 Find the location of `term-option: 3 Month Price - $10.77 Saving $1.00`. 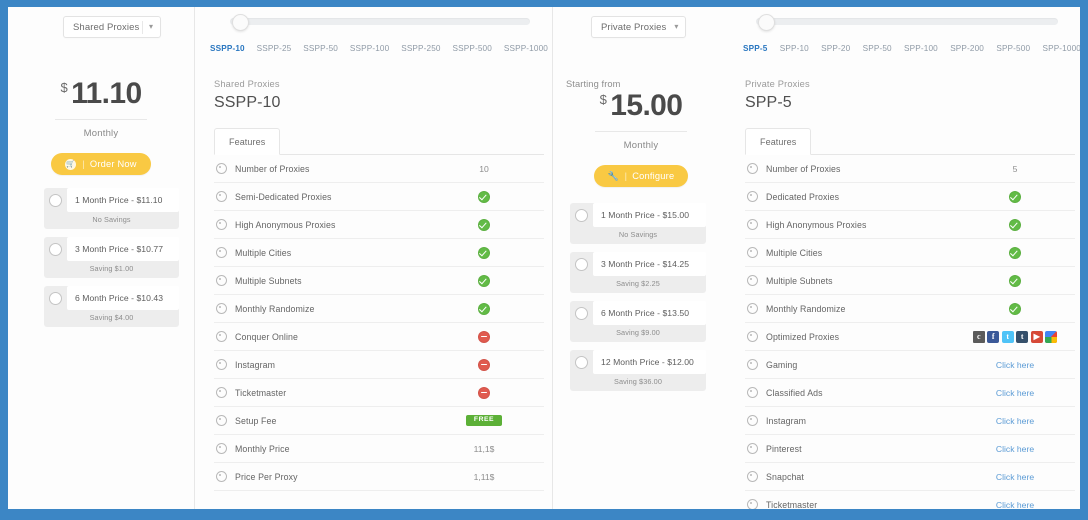

term-option: 3 Month Price - $10.77 Saving $1.00 is located at coordinates (111, 257).